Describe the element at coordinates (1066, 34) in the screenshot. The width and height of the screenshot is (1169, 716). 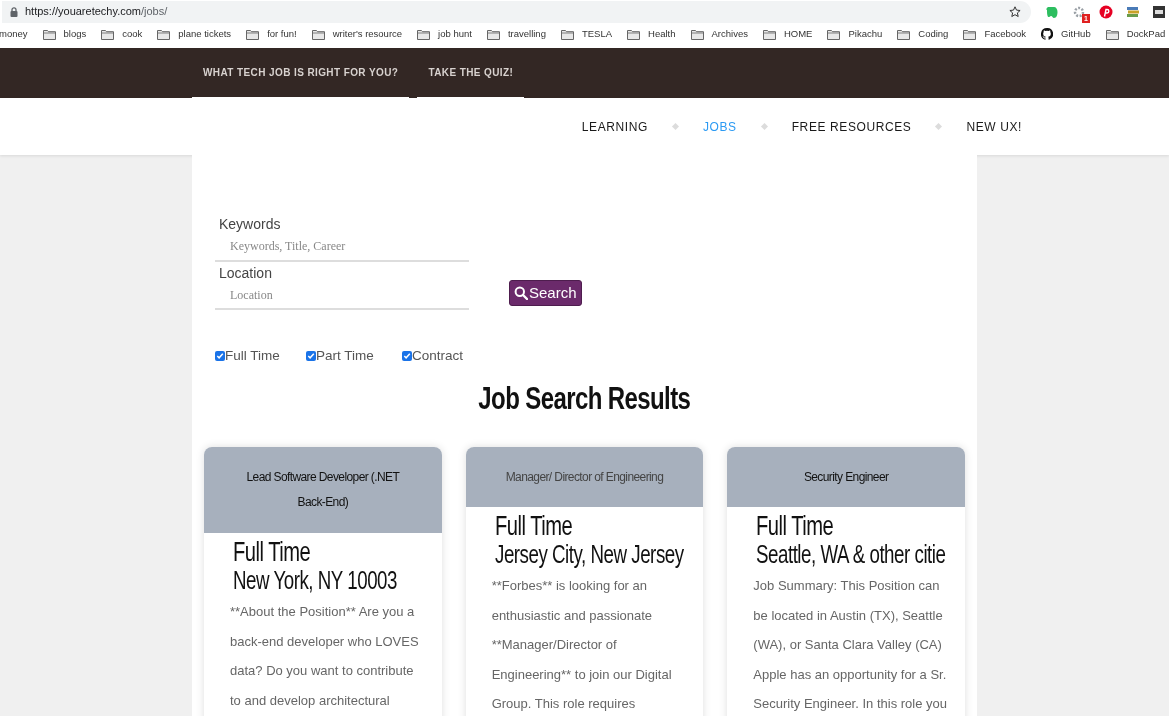
I see `bookmark-item: GitHub` at that location.